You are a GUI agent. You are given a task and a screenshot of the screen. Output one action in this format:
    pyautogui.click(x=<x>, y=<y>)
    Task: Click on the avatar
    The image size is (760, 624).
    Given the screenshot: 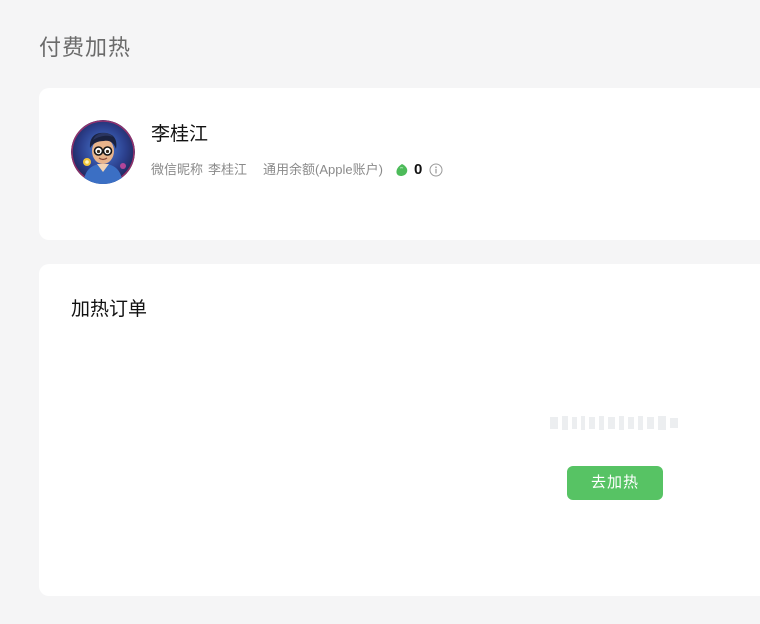 What is the action you would take?
    pyautogui.click(x=103, y=152)
    